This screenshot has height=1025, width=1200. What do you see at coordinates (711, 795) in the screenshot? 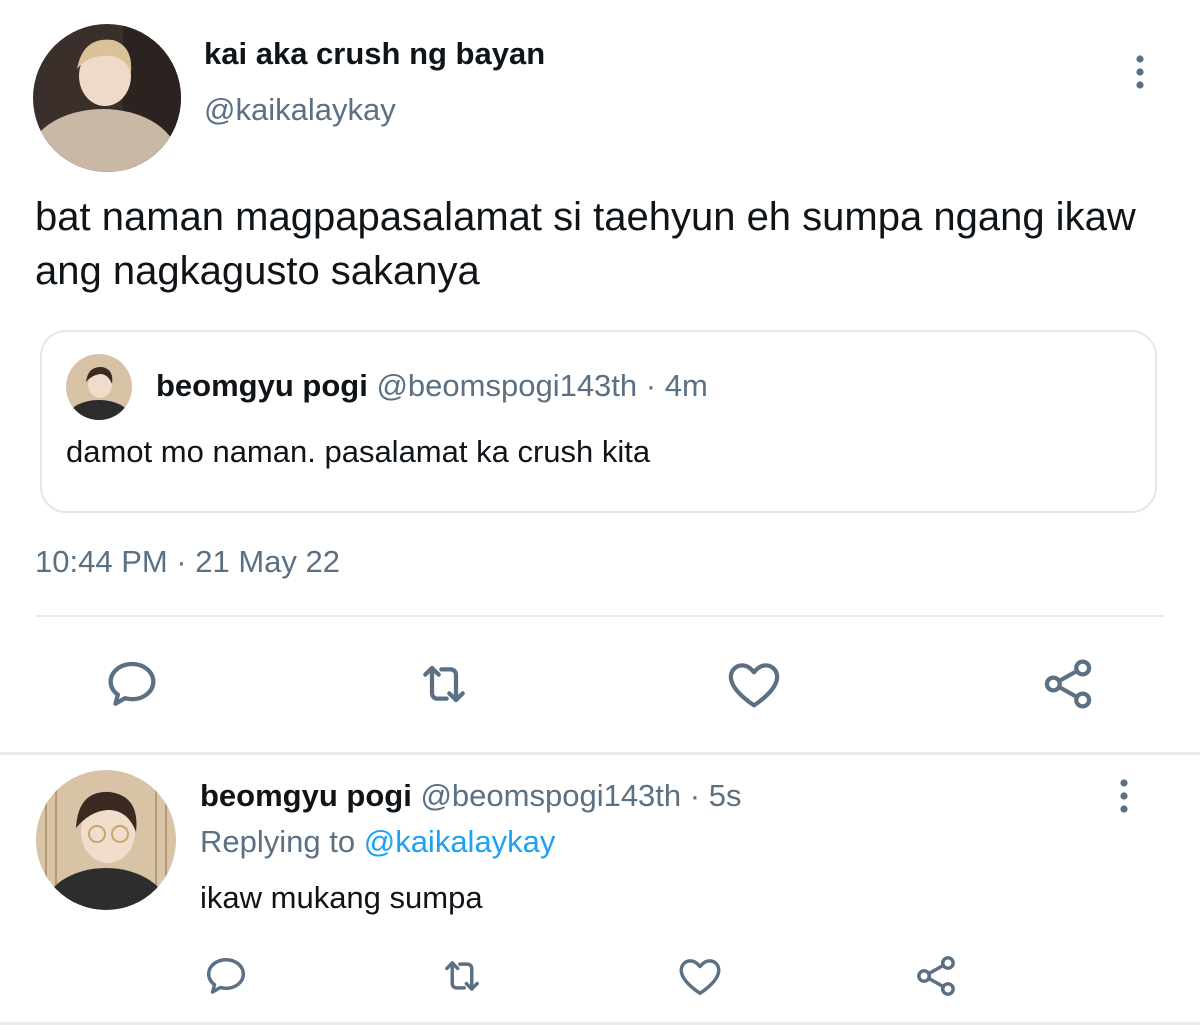
I see `reply-time: · 5s` at bounding box center [711, 795].